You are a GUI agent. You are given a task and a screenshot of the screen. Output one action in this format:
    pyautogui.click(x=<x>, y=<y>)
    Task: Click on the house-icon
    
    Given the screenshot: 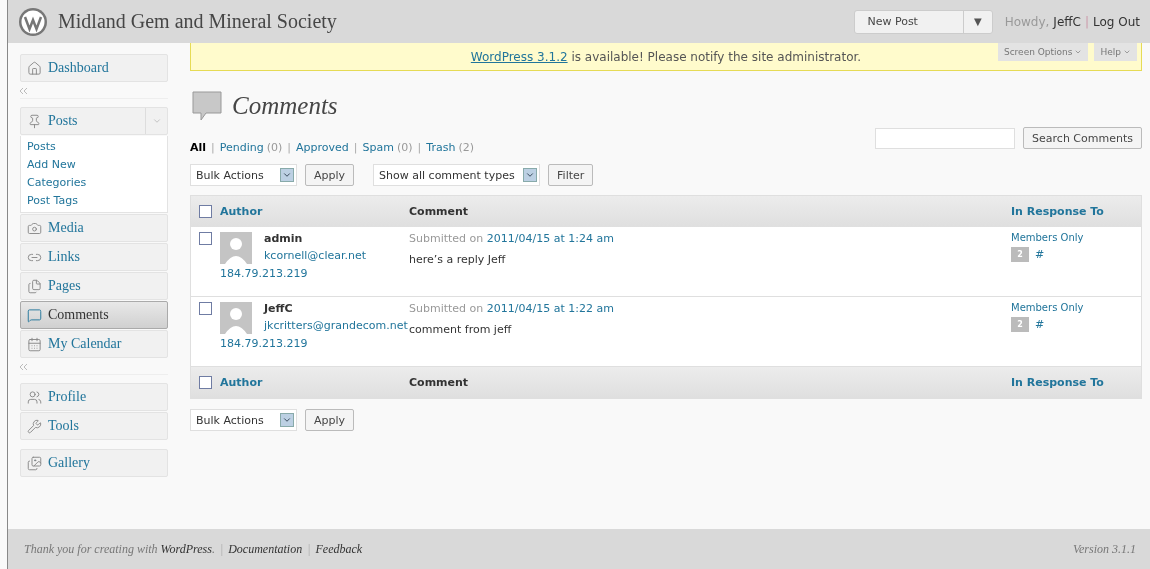 What is the action you would take?
    pyautogui.click(x=34, y=68)
    